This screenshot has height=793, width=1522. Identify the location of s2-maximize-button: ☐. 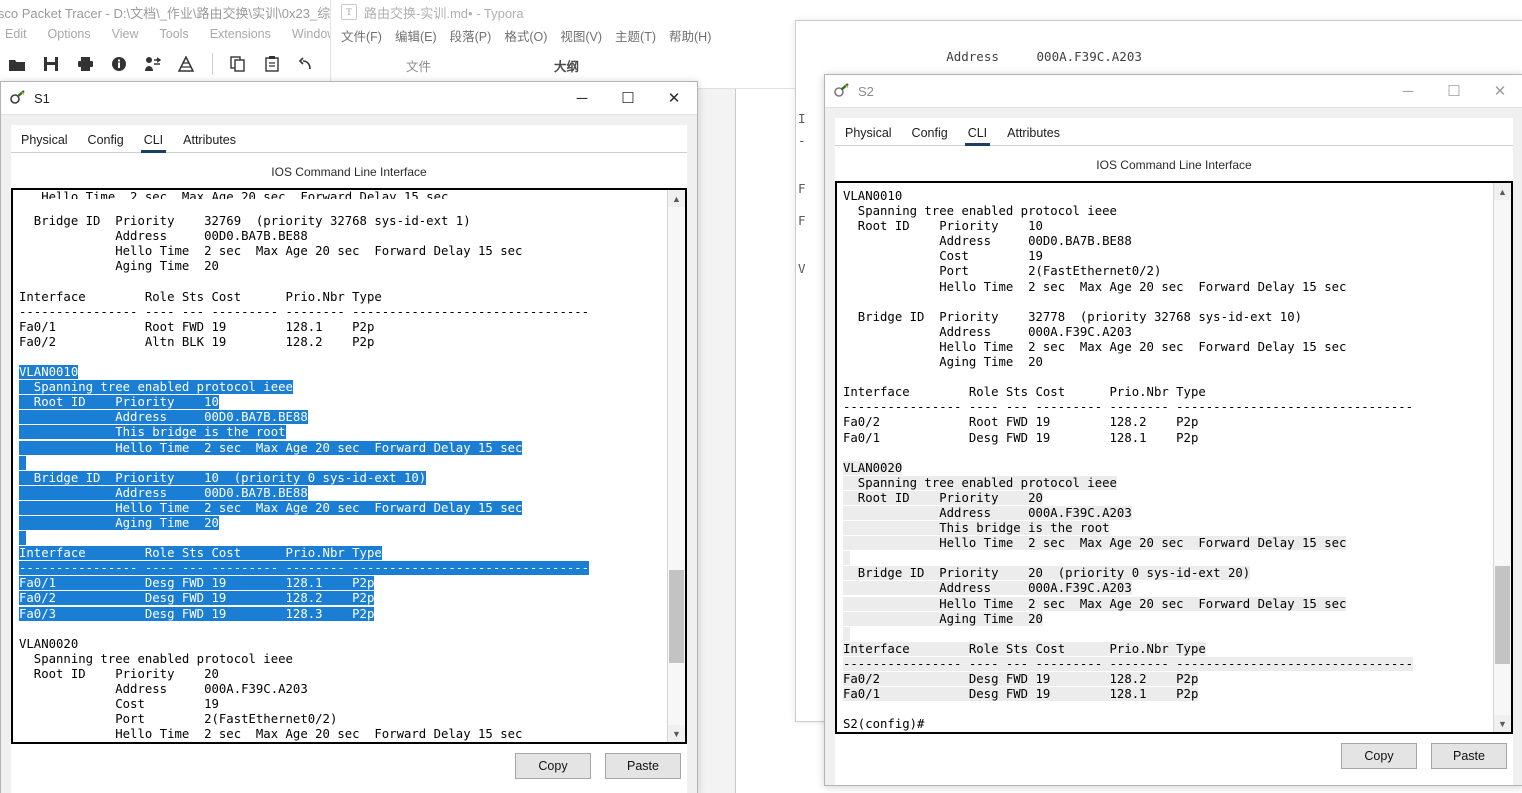
(1454, 91).